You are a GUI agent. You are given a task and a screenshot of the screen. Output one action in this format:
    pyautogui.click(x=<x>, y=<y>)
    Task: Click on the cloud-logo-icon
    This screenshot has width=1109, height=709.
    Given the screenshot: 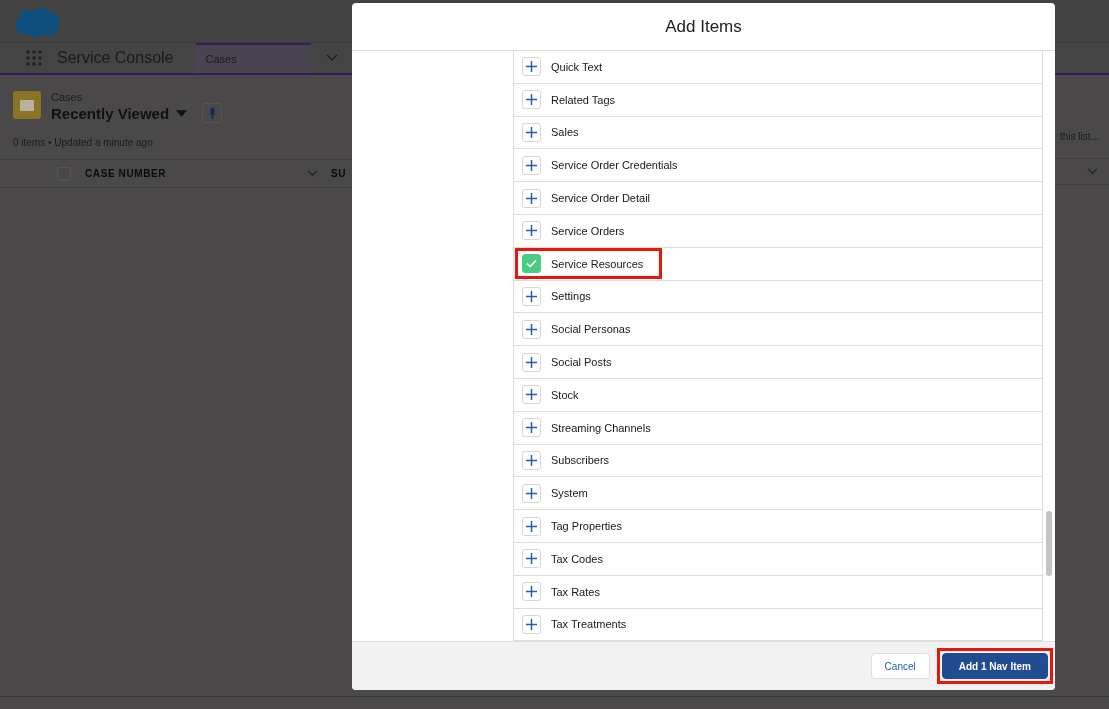 What is the action you would take?
    pyautogui.click(x=38, y=21)
    